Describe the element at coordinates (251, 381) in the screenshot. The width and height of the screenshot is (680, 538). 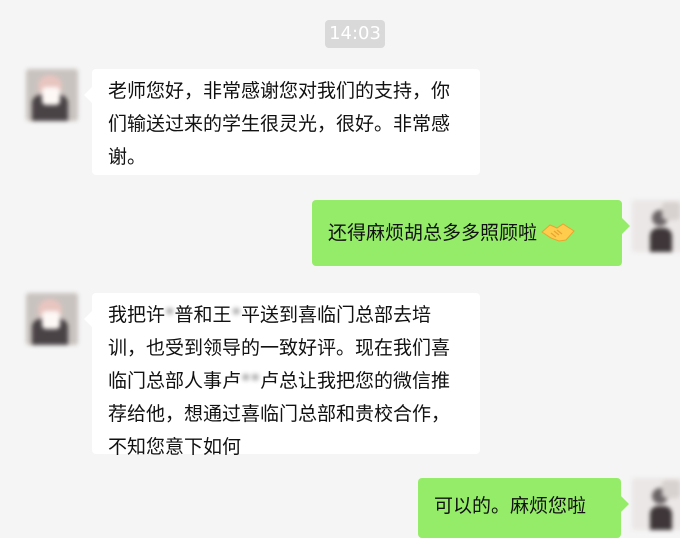
I see `redacted-text: **` at that location.